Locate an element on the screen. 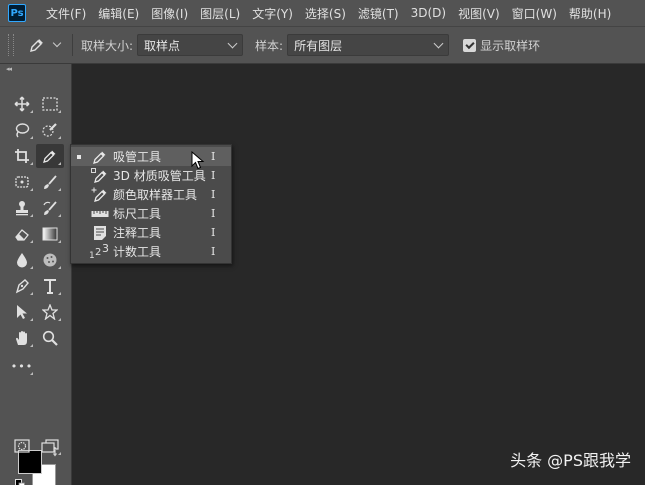 The width and height of the screenshot is (645, 485). sample-label: 样本: is located at coordinates (269, 45).